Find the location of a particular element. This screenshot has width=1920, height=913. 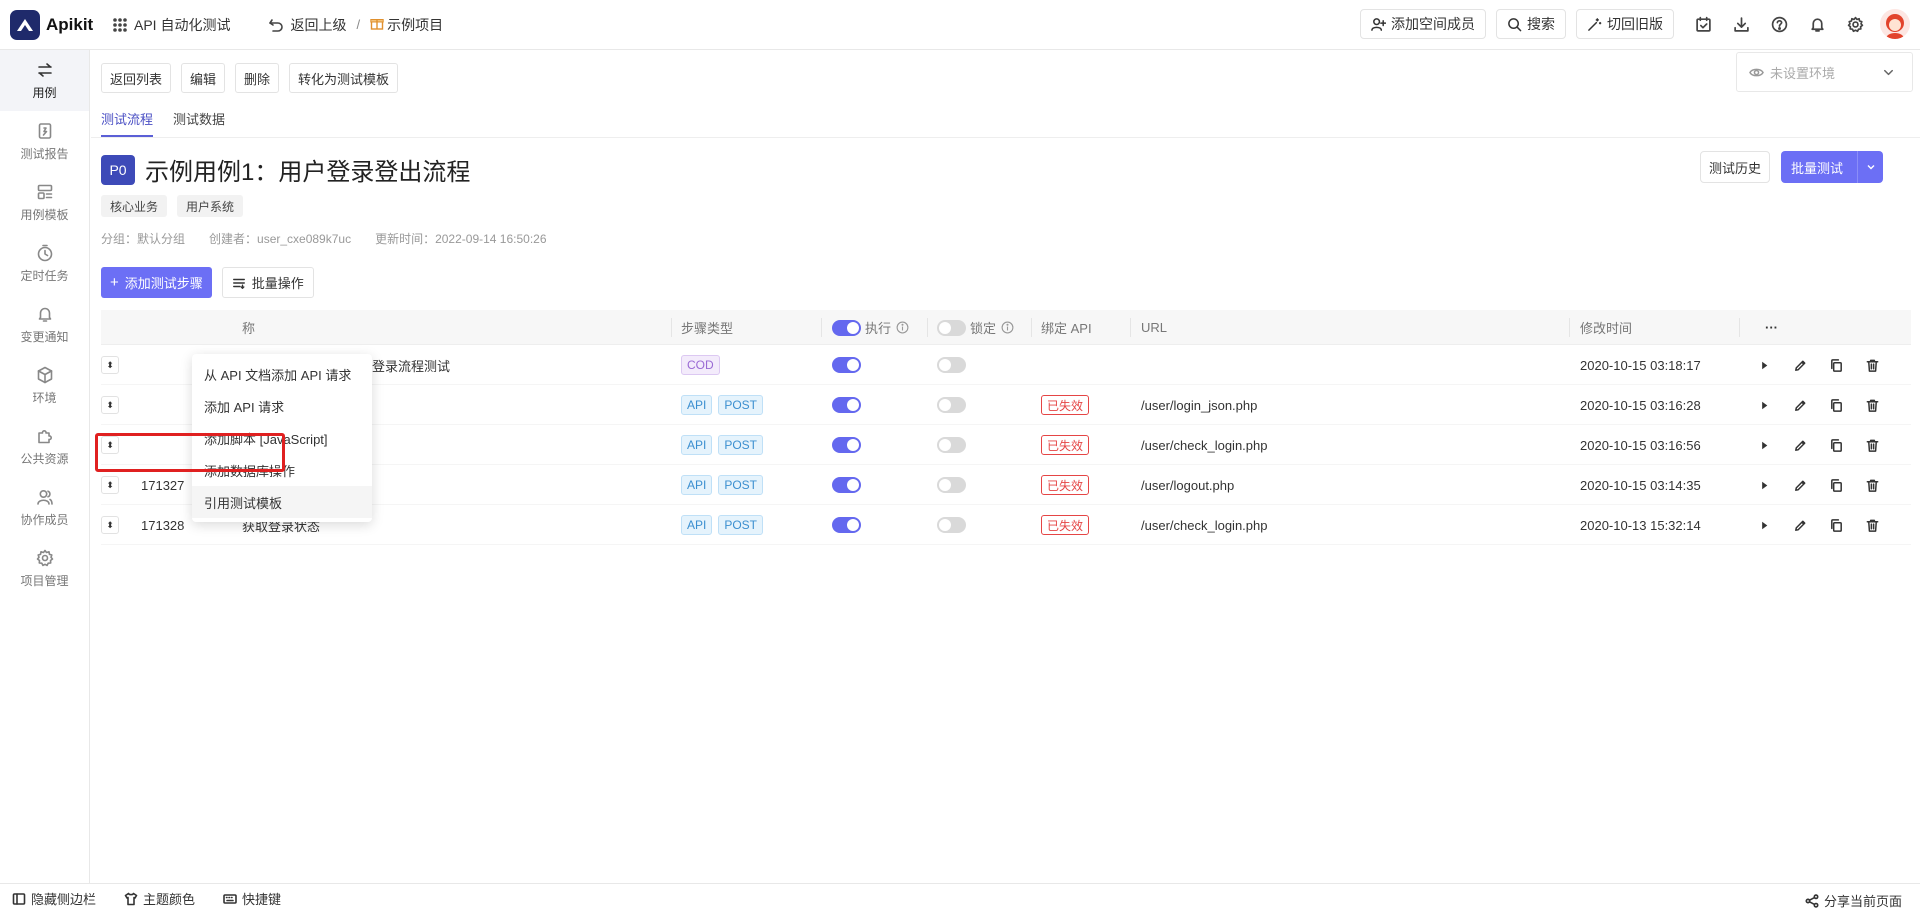

switch-old-button: 切回旧版 is located at coordinates (1625, 24).